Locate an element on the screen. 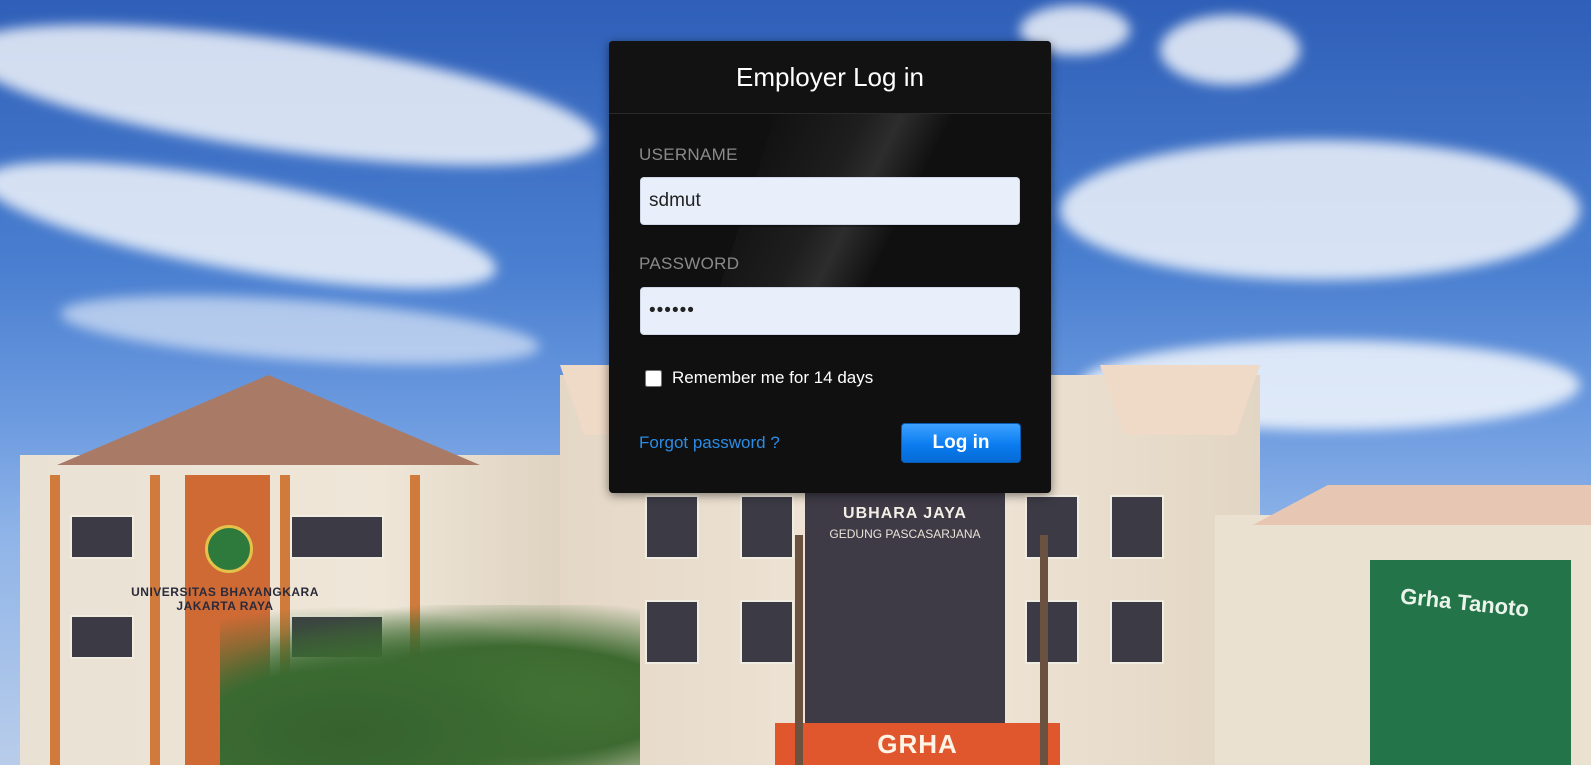  login-card-header: Employer Log in is located at coordinates (830, 77).